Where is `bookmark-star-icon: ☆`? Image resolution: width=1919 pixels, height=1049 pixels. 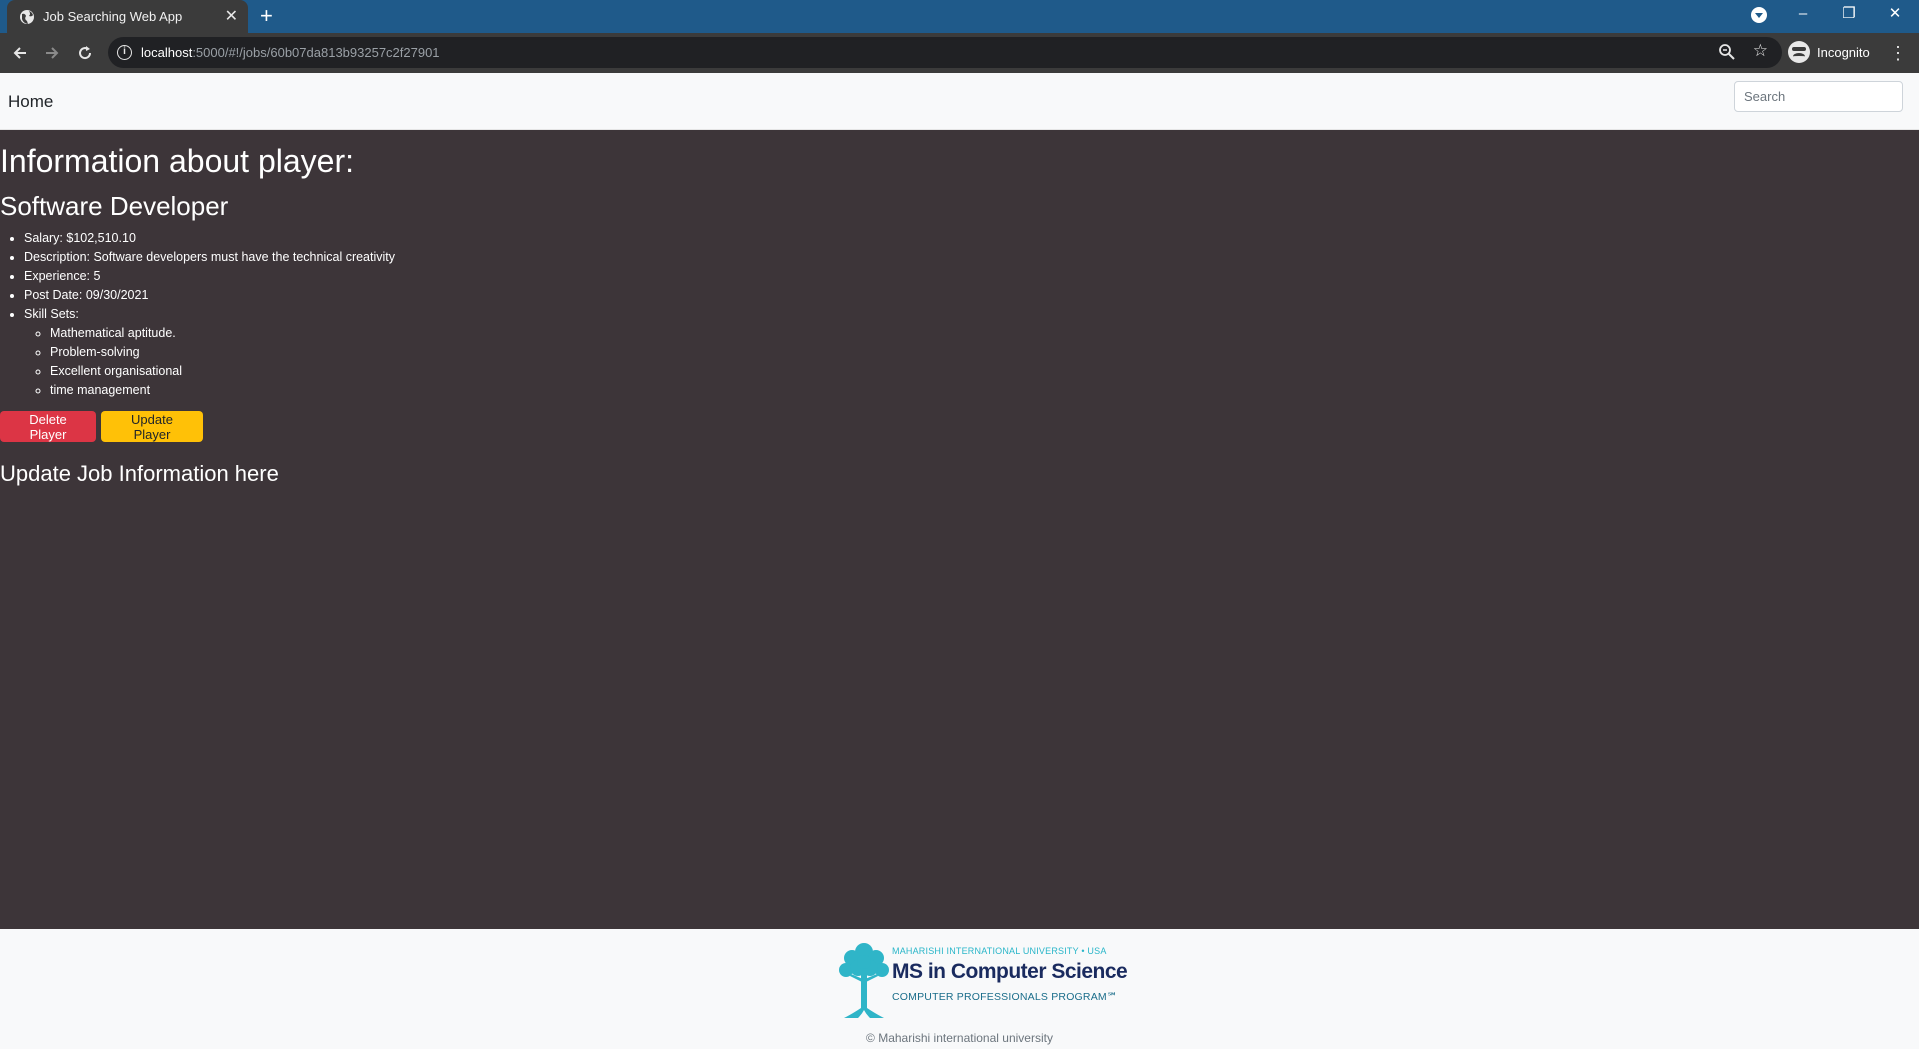
bookmark-star-icon: ☆ is located at coordinates (1760, 51).